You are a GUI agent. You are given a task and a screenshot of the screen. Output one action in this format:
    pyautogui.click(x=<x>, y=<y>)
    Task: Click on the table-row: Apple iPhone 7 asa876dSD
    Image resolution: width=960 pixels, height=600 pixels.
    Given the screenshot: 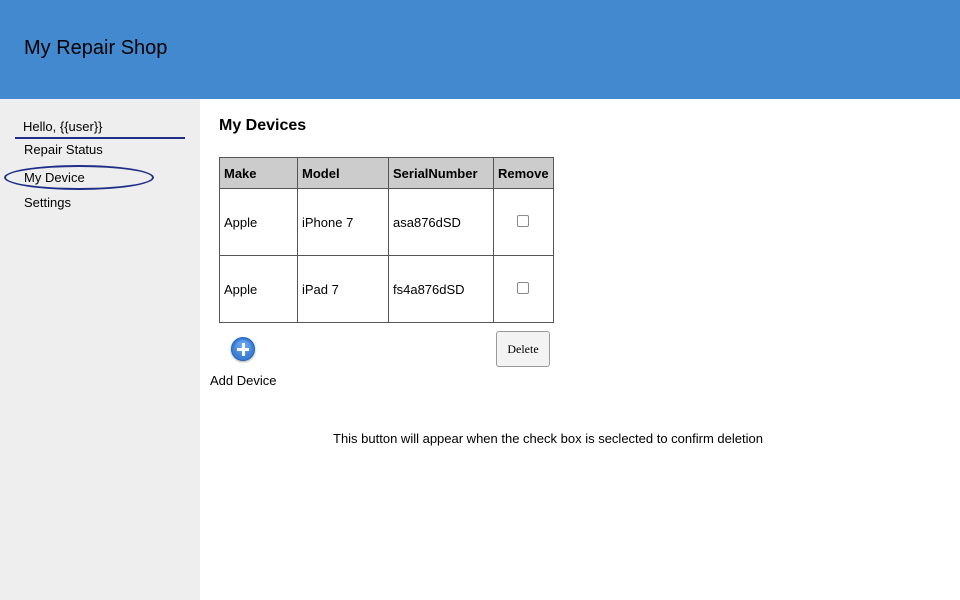 What is the action you would take?
    pyautogui.click(x=386, y=222)
    